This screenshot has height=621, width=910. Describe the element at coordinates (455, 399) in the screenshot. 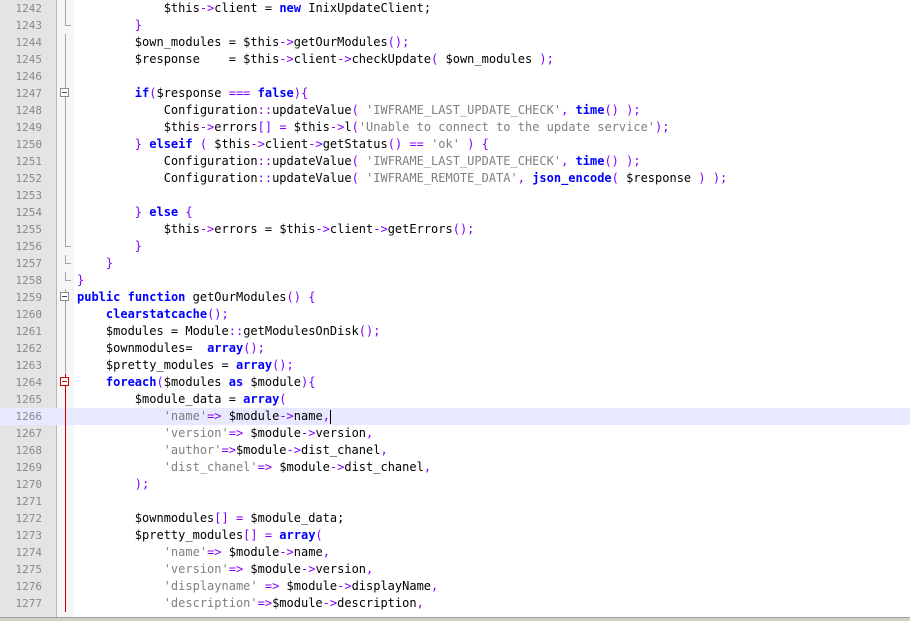

I see `code-line: 1265 $module_data = array(` at that location.